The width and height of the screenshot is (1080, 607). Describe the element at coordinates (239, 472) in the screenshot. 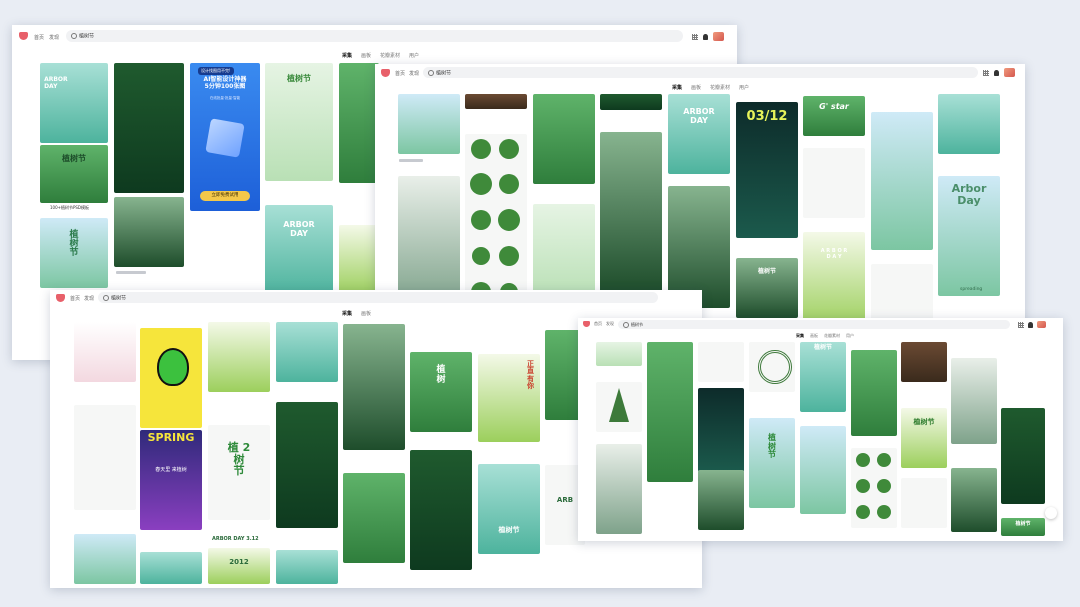

I see `pin-card: 植 2 树 节` at that location.